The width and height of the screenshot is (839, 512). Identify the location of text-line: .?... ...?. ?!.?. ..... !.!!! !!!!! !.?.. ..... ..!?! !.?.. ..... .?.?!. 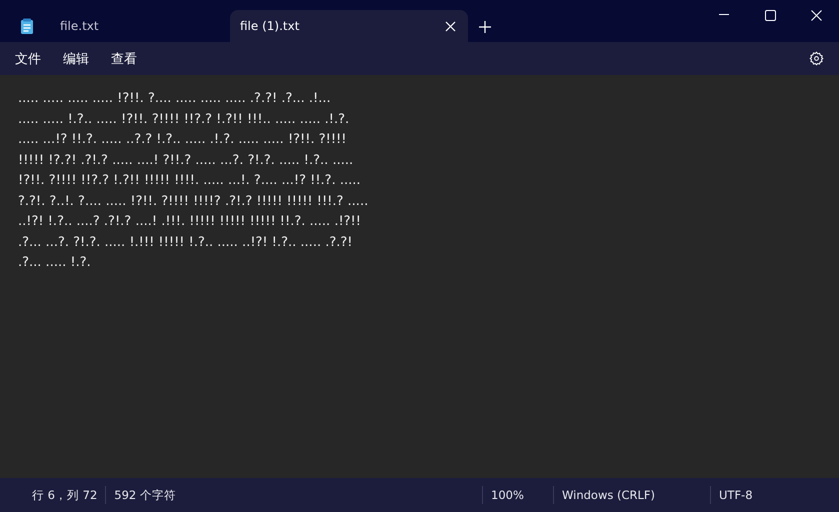
(186, 243).